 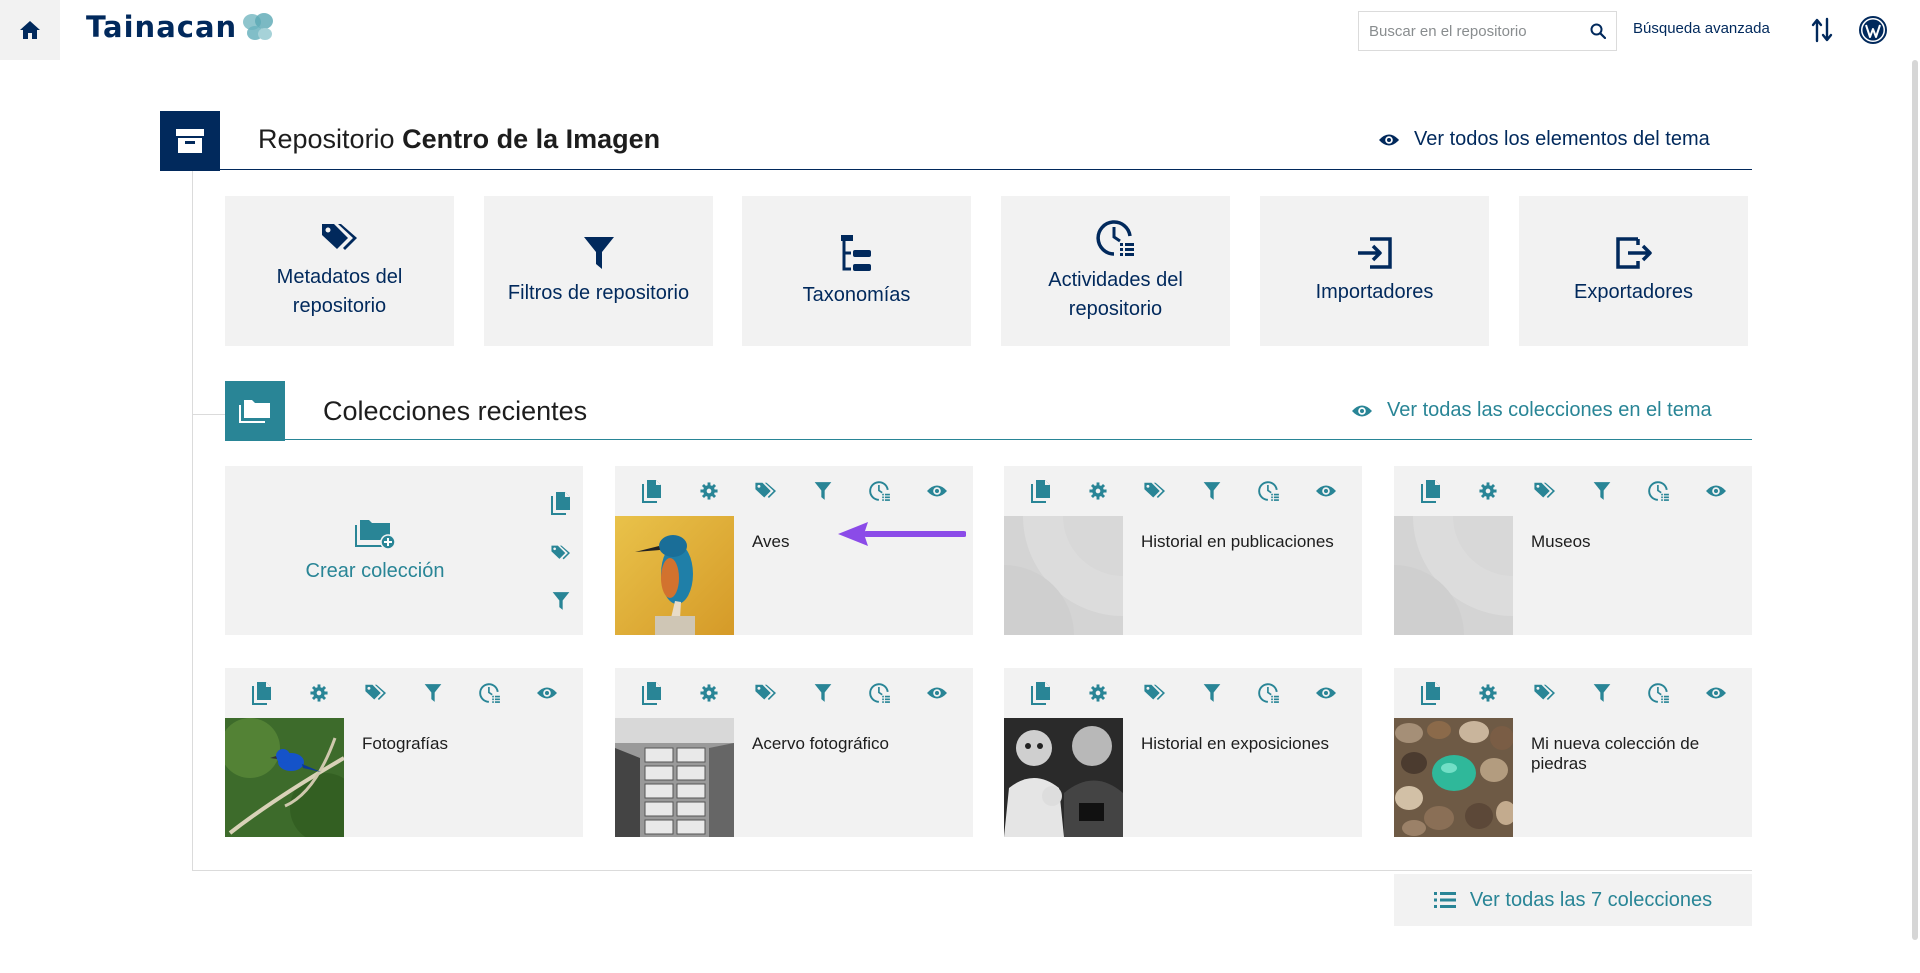 I want to click on collection-card: Aves, so click(x=794, y=550).